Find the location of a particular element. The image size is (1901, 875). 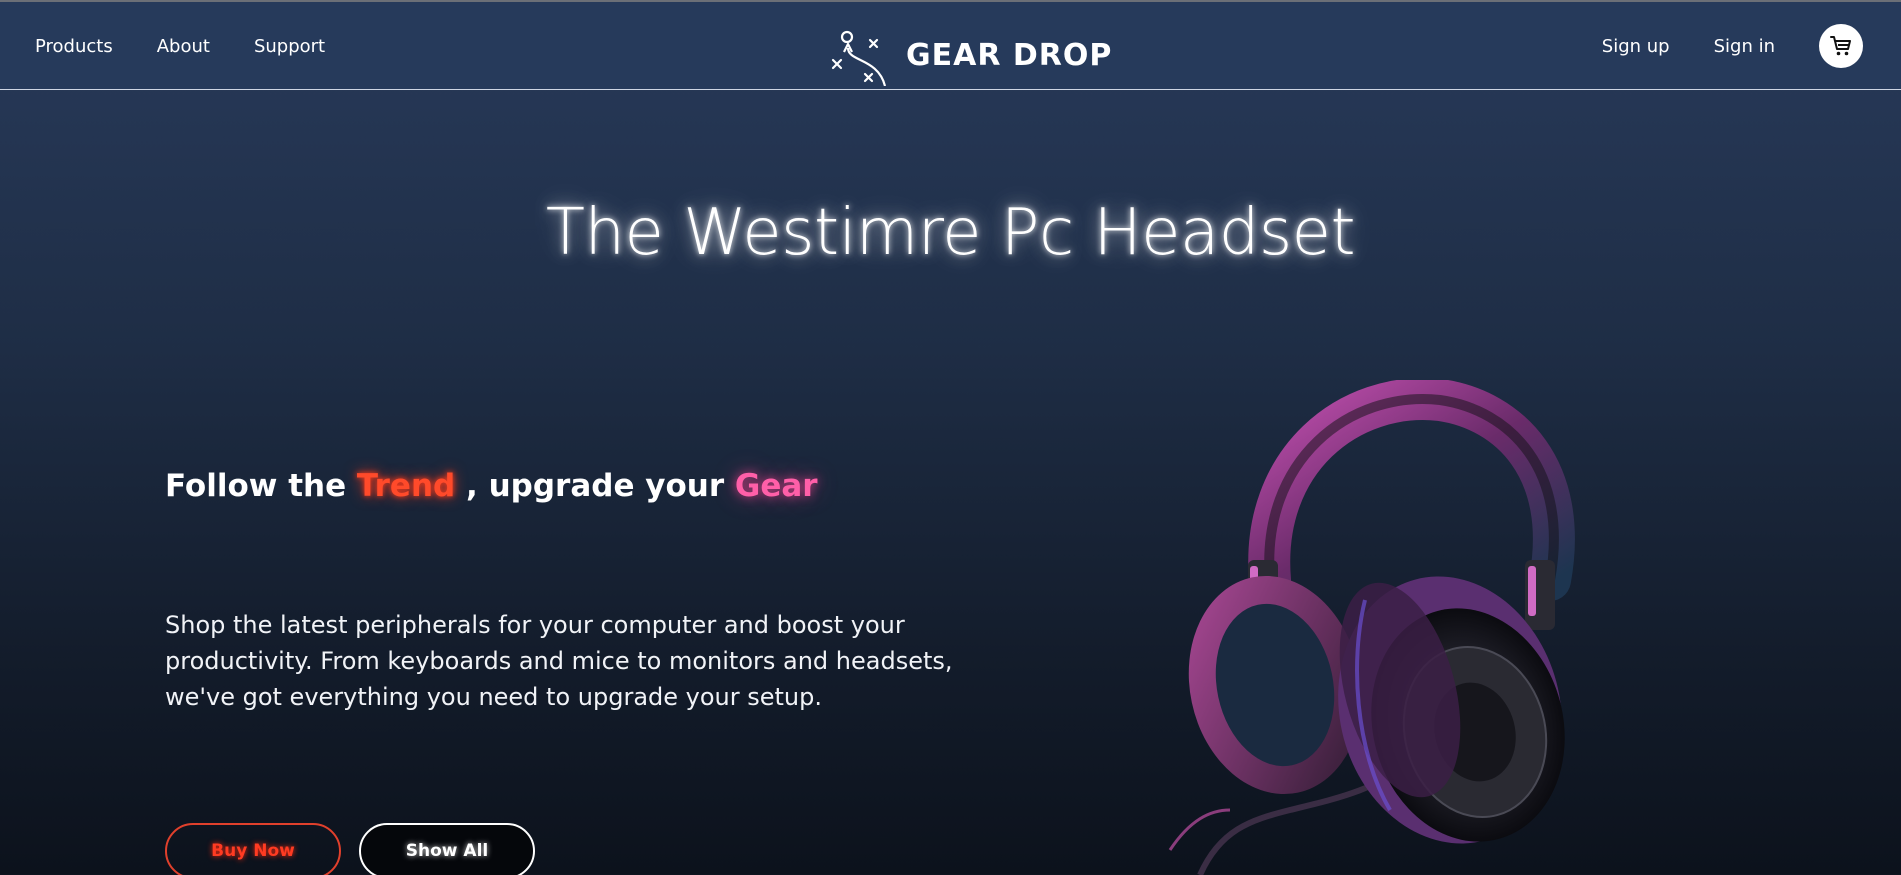

tagline-prefix: Follow the is located at coordinates (261, 486).